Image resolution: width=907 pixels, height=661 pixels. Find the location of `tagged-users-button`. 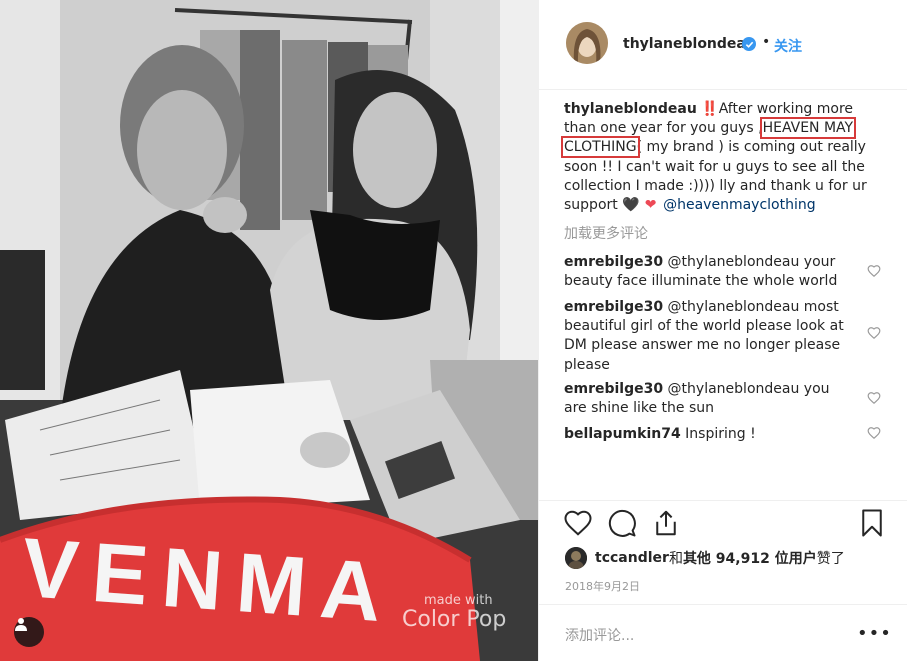

tagged-users-button is located at coordinates (29, 632).